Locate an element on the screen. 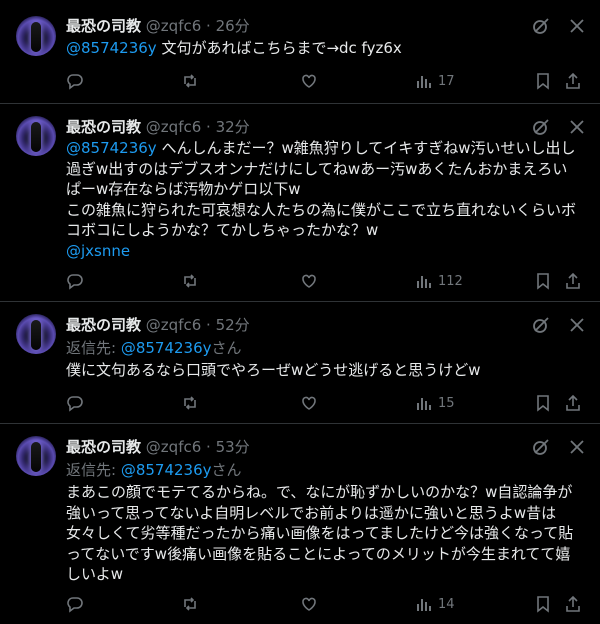 The height and width of the screenshot is (624, 600). tweet-text-content: 文句があればこちらまで→dc fyz6x is located at coordinates (279, 48).